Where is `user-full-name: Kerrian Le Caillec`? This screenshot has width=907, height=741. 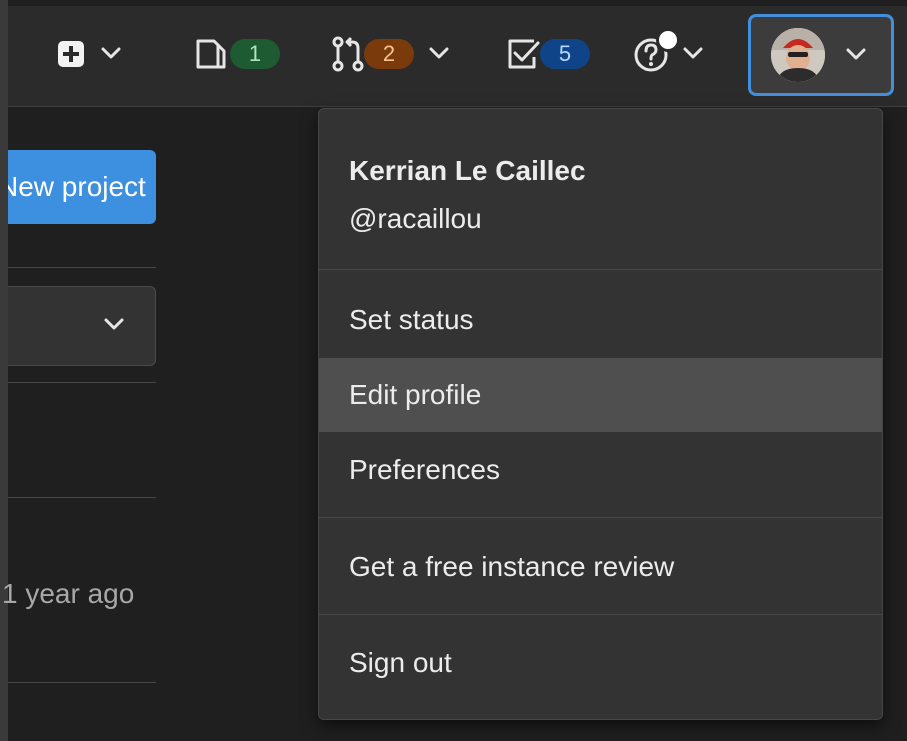
user-full-name: Kerrian Le Caillec is located at coordinates (467, 170).